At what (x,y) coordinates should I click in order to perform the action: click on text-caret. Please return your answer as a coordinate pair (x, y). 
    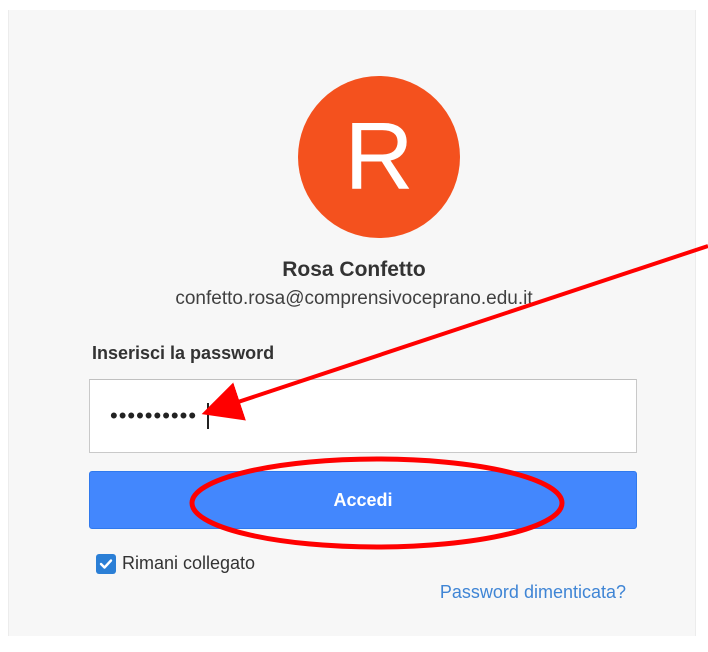
    Looking at the image, I should click on (208, 416).